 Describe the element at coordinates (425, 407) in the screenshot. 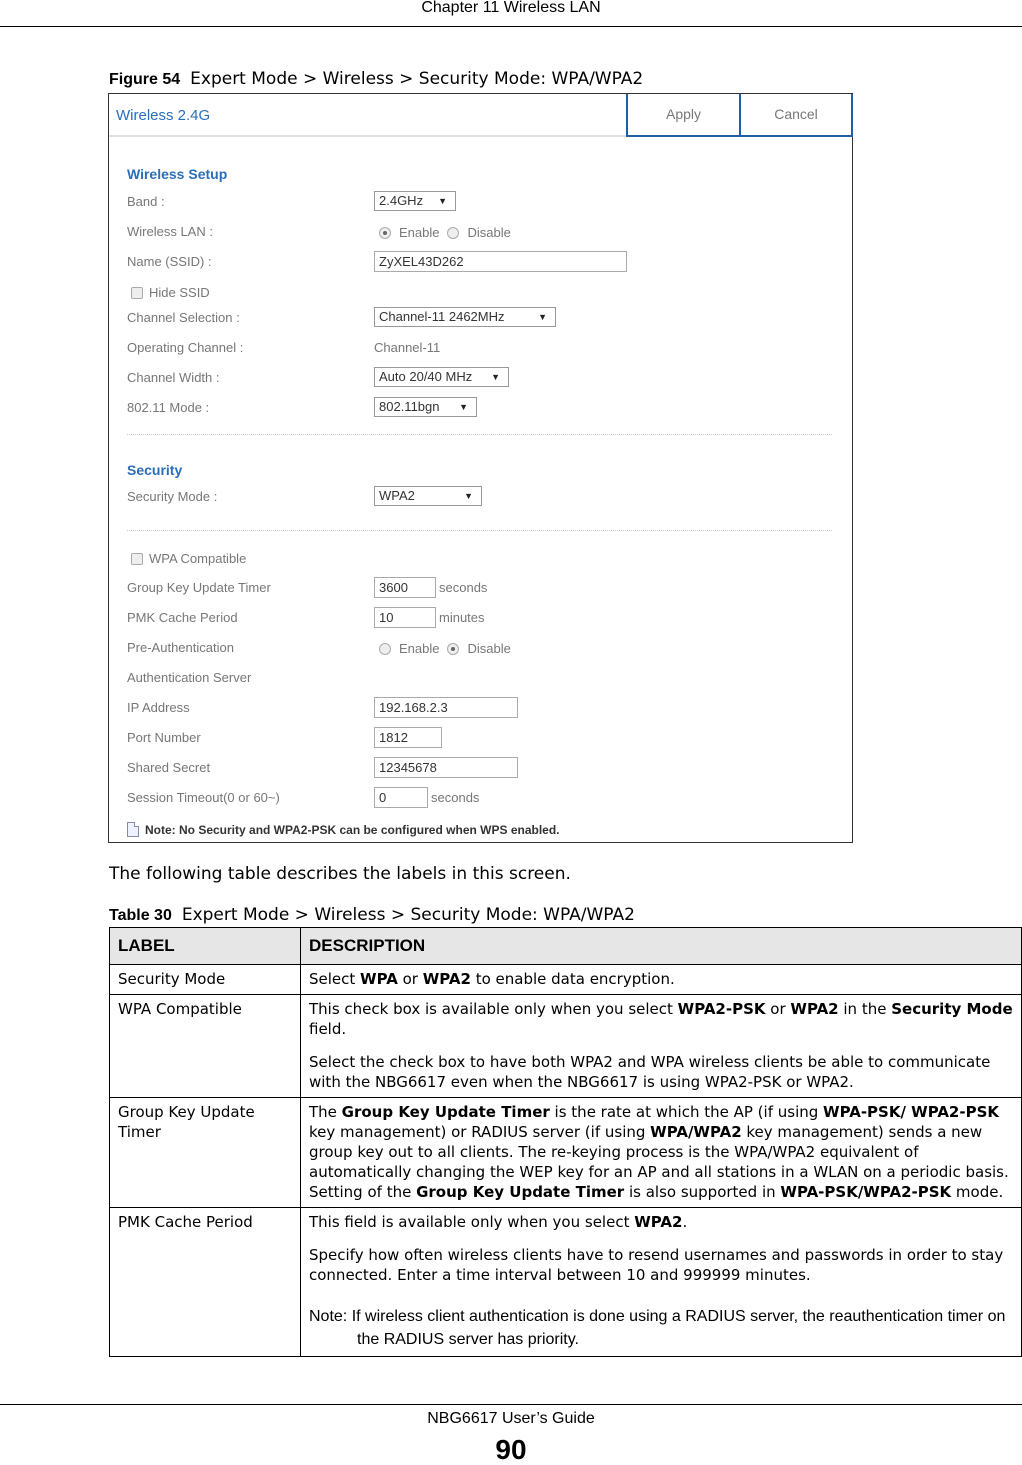

I see `mode-80211-select: 802.11bgn ▼` at that location.